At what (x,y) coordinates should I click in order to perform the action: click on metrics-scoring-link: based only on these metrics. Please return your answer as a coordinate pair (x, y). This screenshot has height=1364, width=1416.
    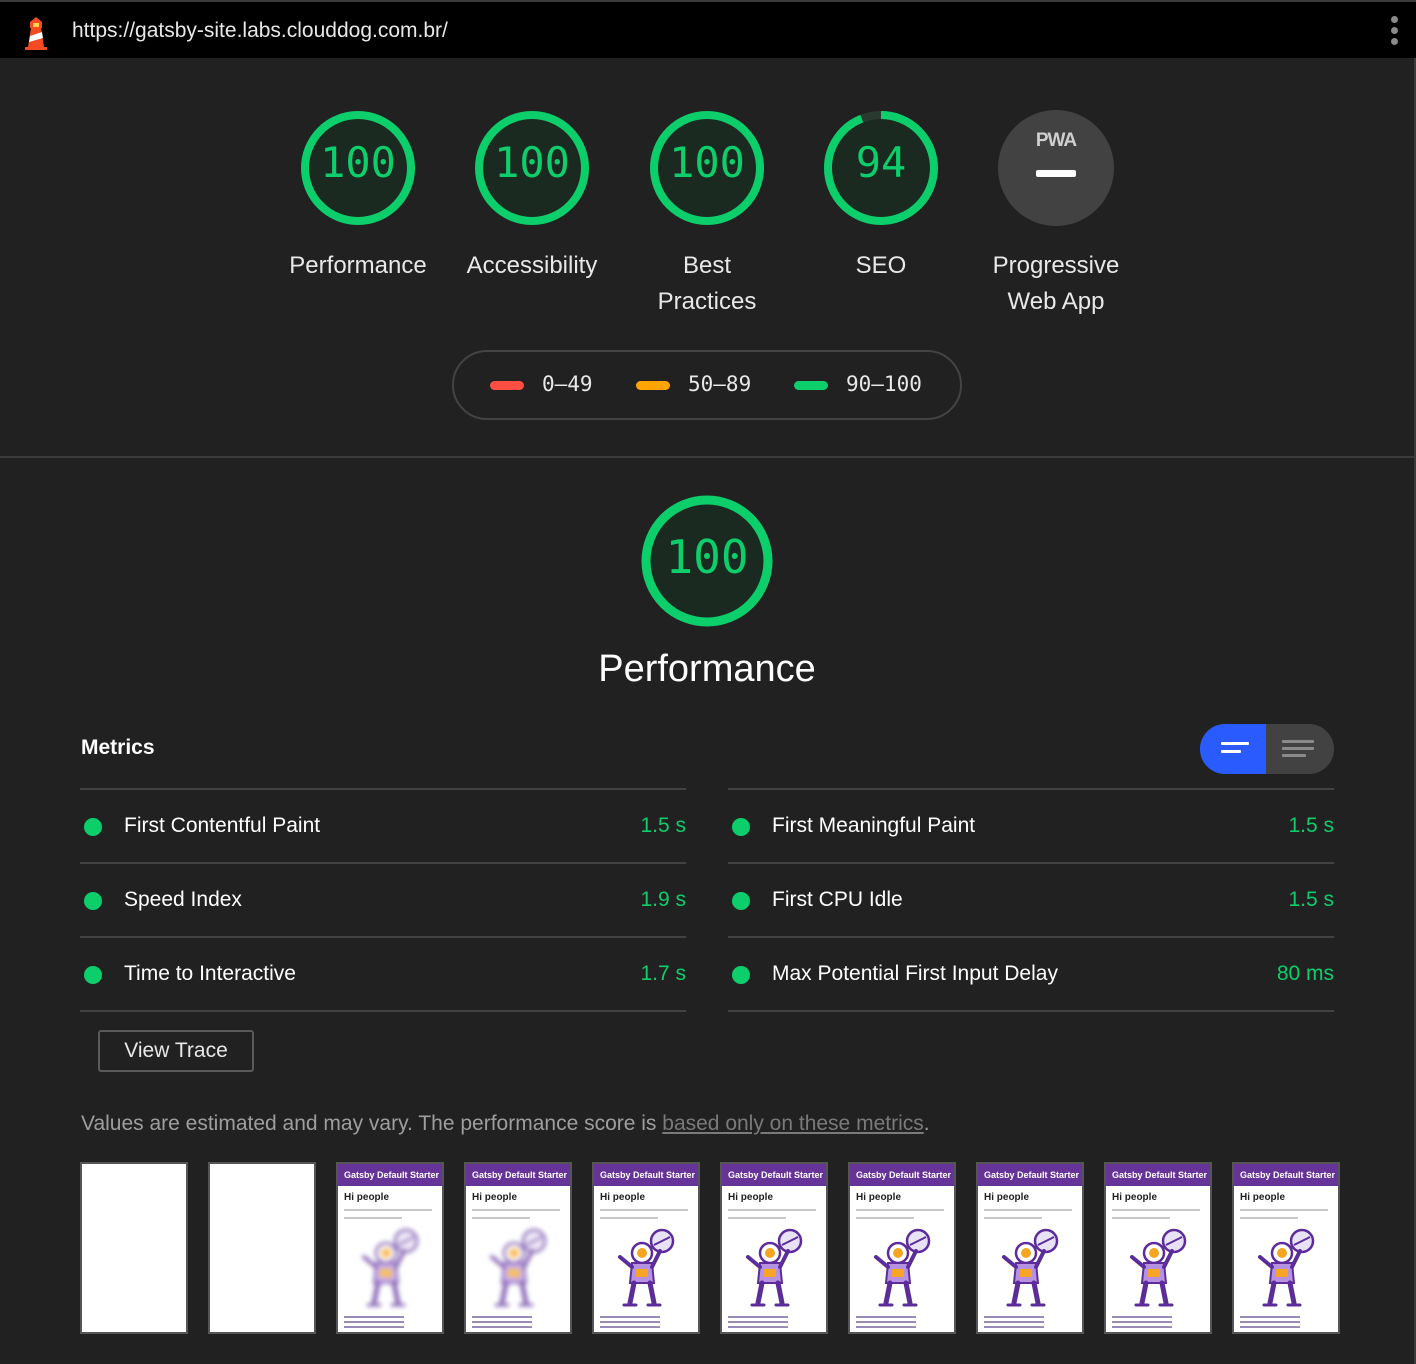
    Looking at the image, I should click on (792, 1123).